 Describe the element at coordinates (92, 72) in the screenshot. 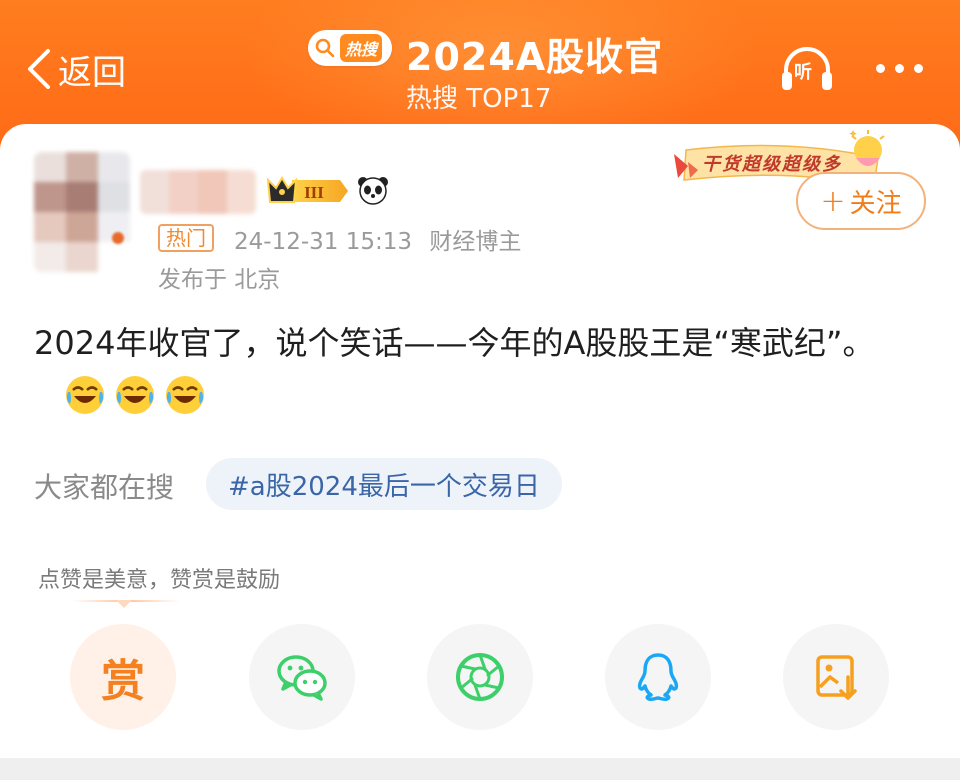

I see `back-label: 返回` at that location.